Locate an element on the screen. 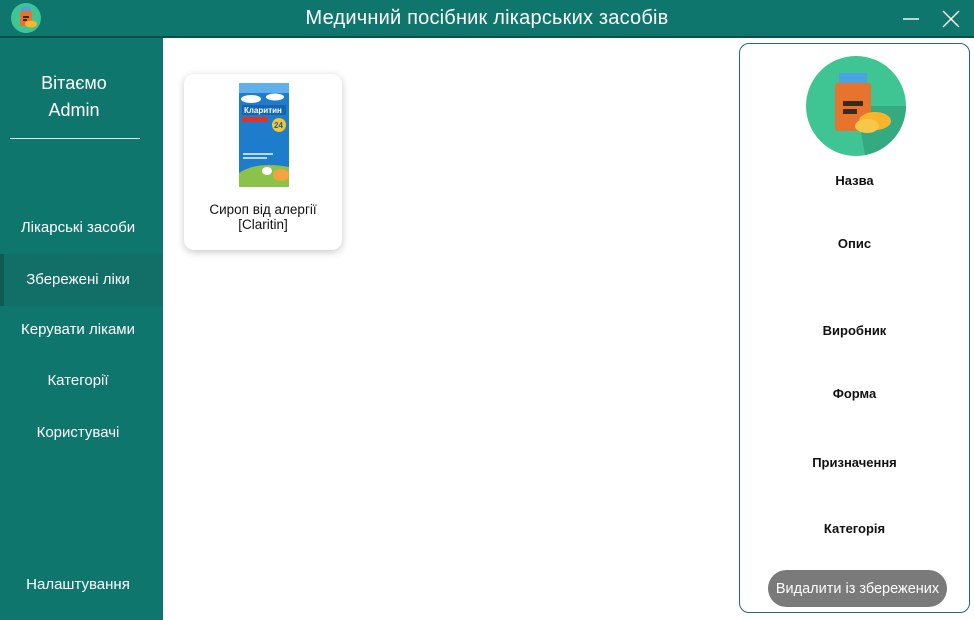  field-label-purpose: Призначення is located at coordinates (854, 462).